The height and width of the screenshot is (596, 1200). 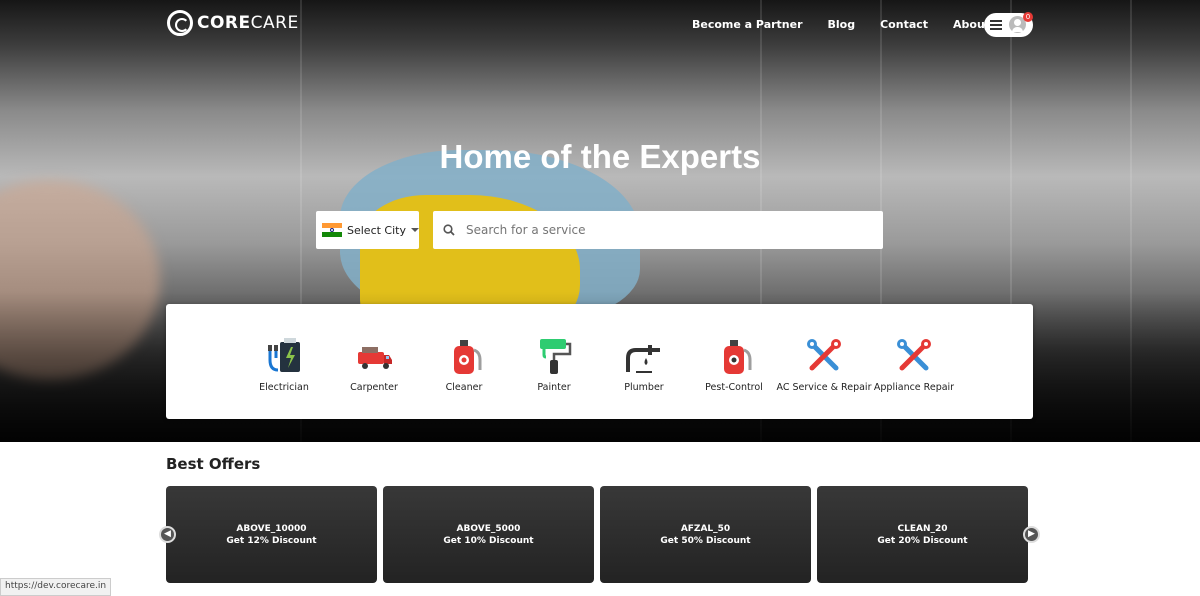 I want to click on search-icon, so click(x=449, y=230).